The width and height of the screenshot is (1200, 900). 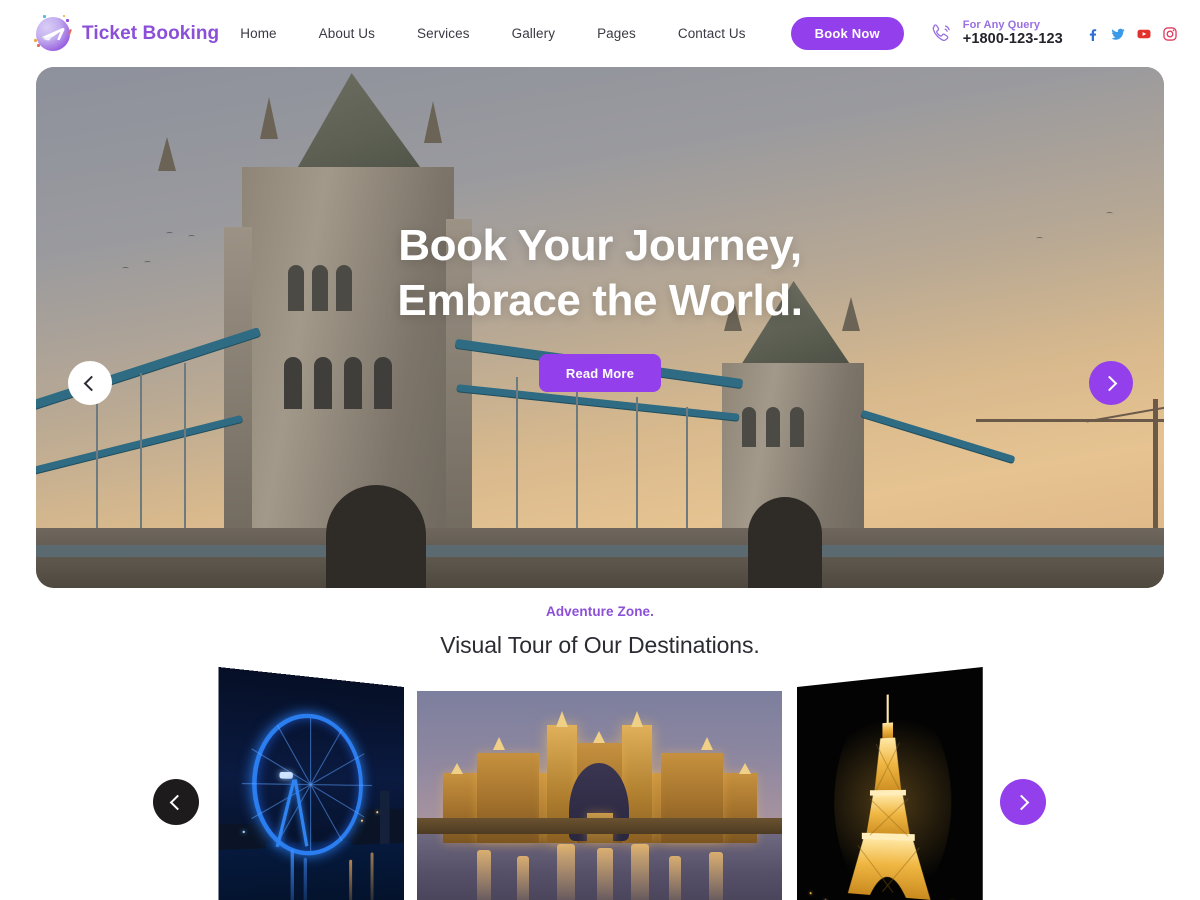 I want to click on hero-next-button, so click(x=1111, y=383).